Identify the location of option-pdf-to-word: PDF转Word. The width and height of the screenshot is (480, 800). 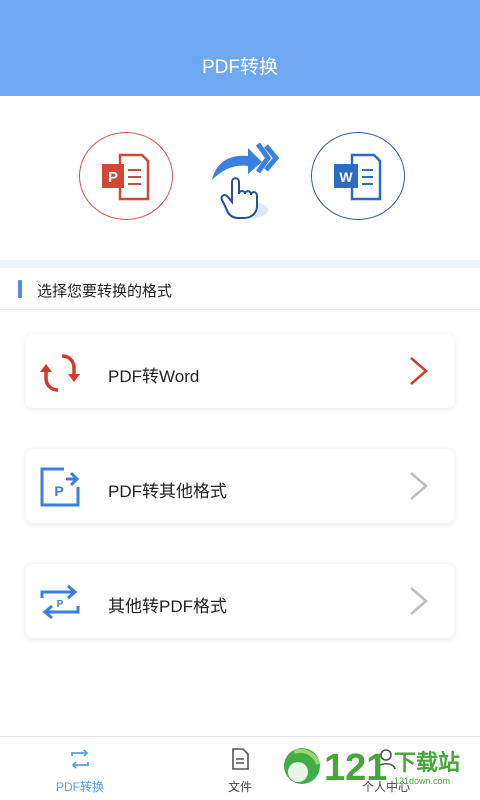
(240, 371).